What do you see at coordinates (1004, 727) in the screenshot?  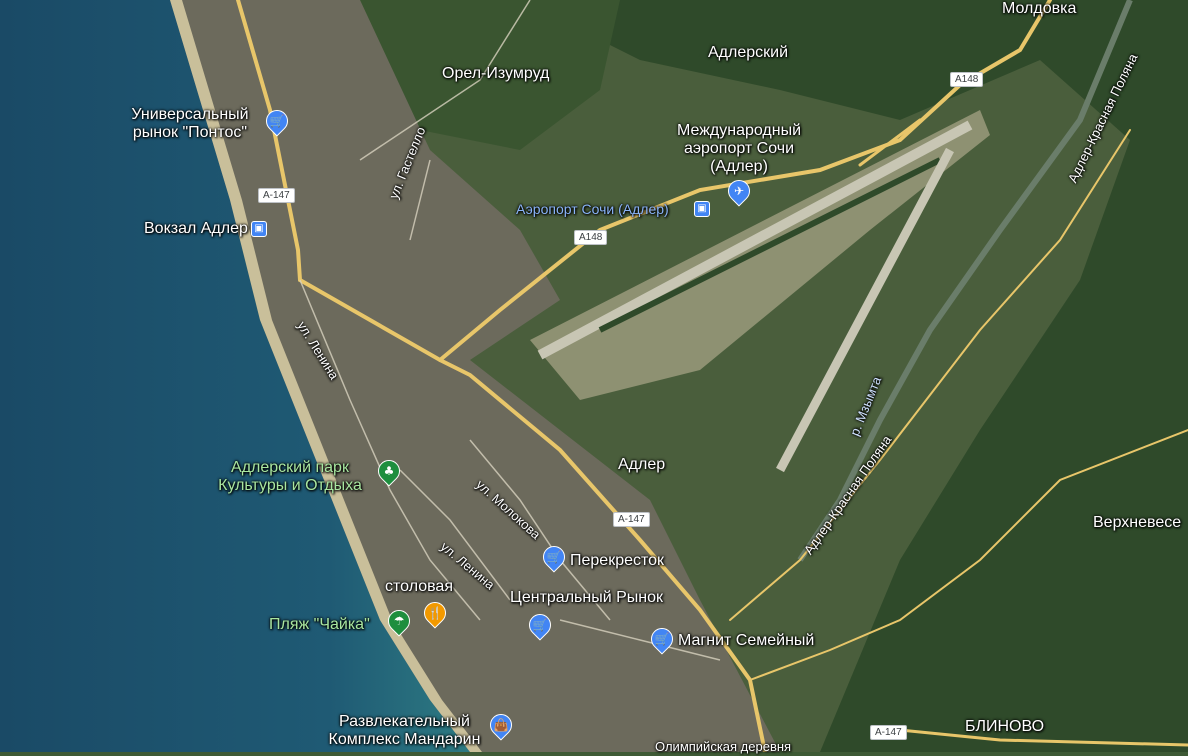 I see `place-blinovo: БЛИНОВО` at bounding box center [1004, 727].